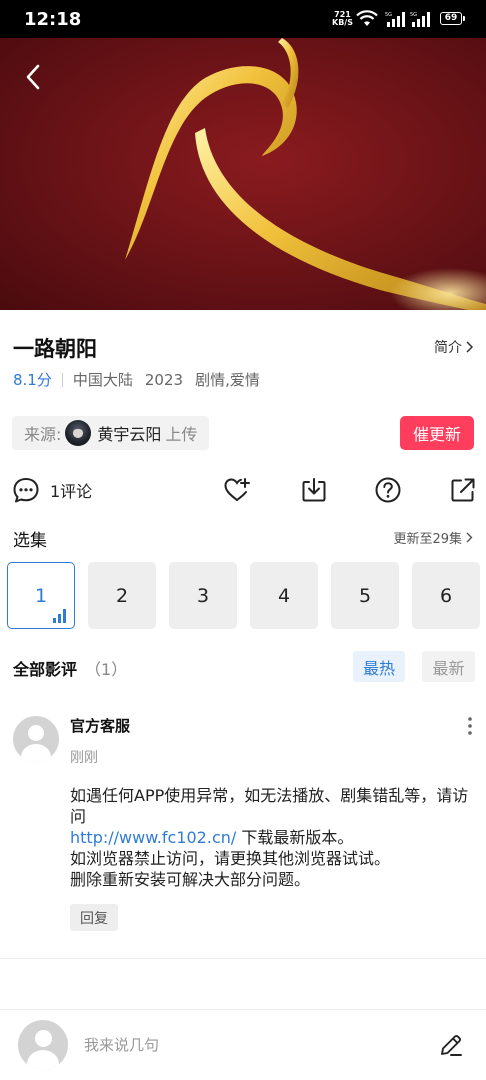 This screenshot has height=1080, width=486. Describe the element at coordinates (55, 349) in the screenshot. I see `video-title: 一路朝阳` at that location.